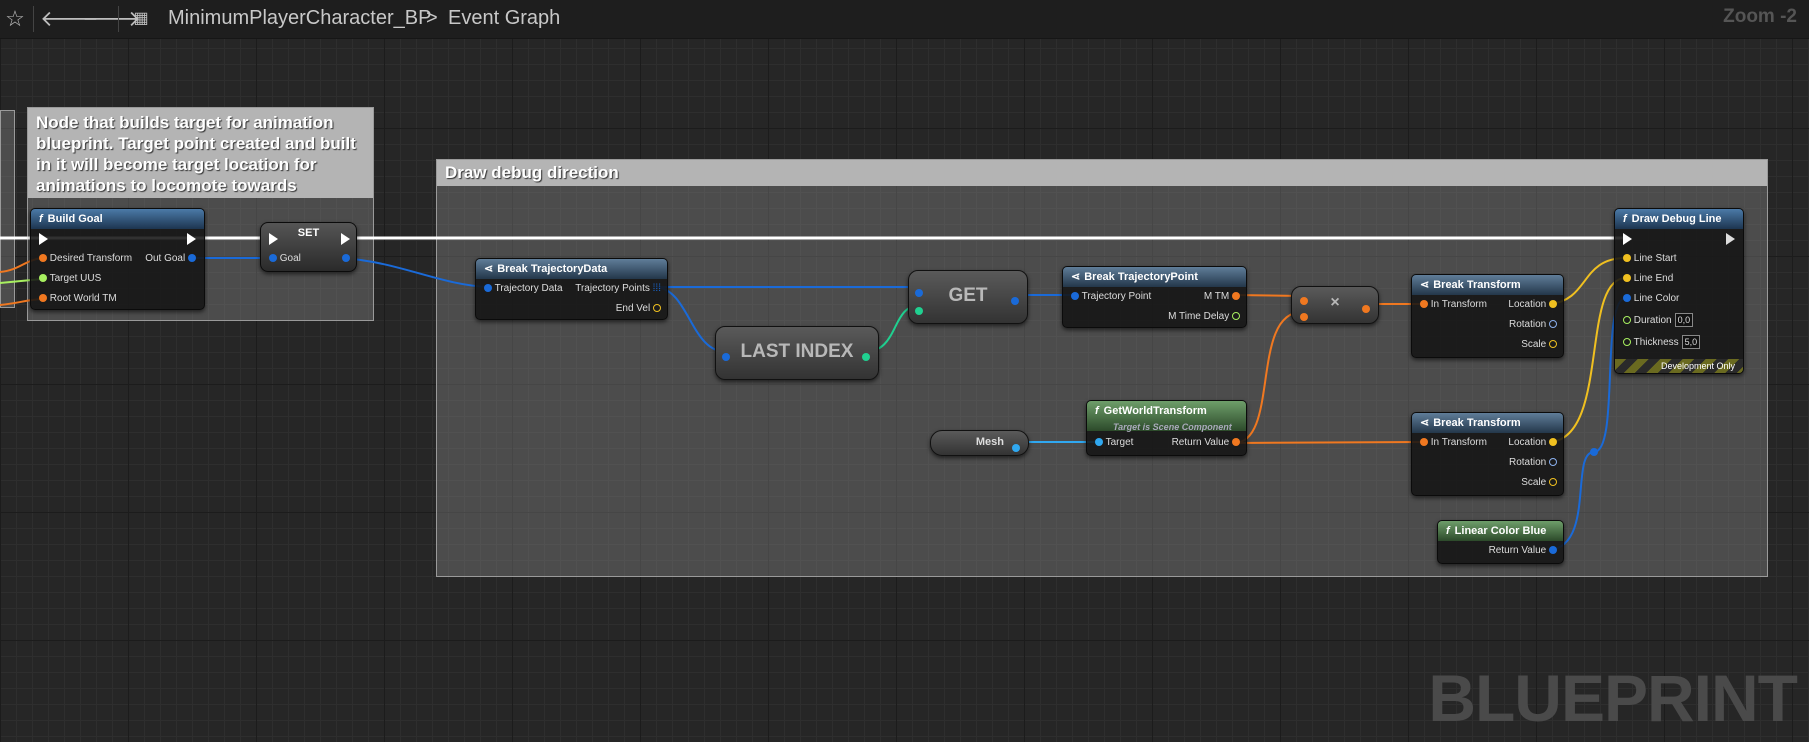 The width and height of the screenshot is (1809, 742). I want to click on node-set: SET Goal, so click(308, 247).